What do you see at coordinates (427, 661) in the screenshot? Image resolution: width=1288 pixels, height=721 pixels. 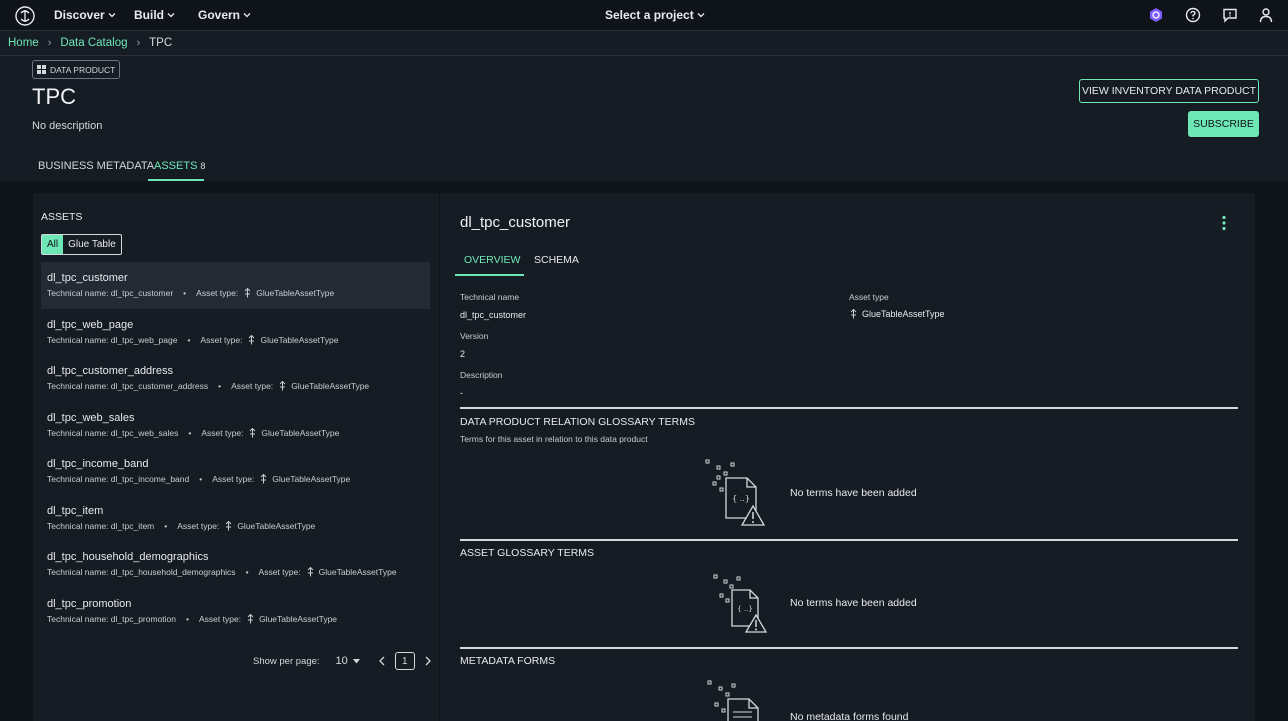 I see `chevron-right-icon` at bounding box center [427, 661].